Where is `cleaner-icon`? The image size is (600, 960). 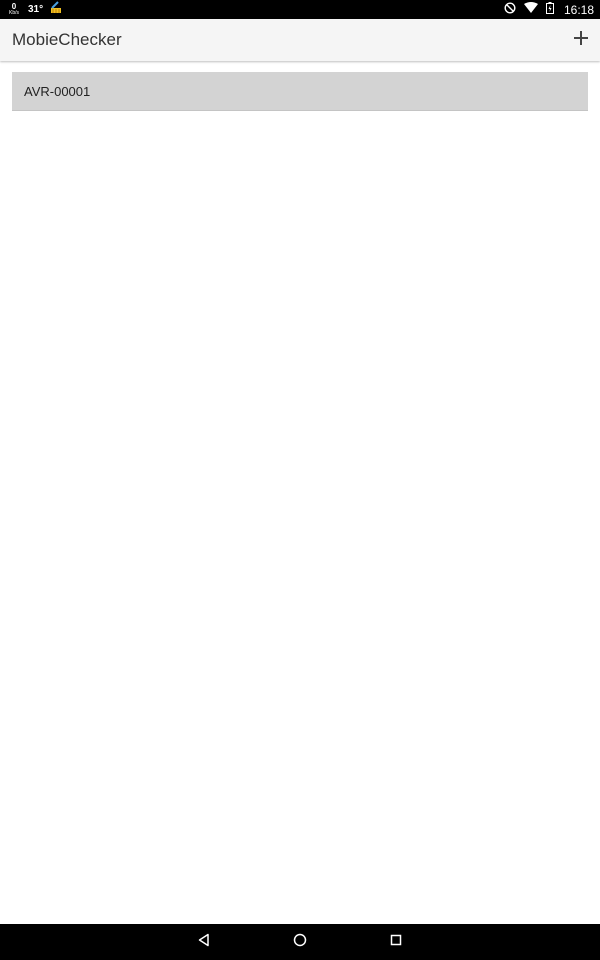
cleaner-icon is located at coordinates (56, 9).